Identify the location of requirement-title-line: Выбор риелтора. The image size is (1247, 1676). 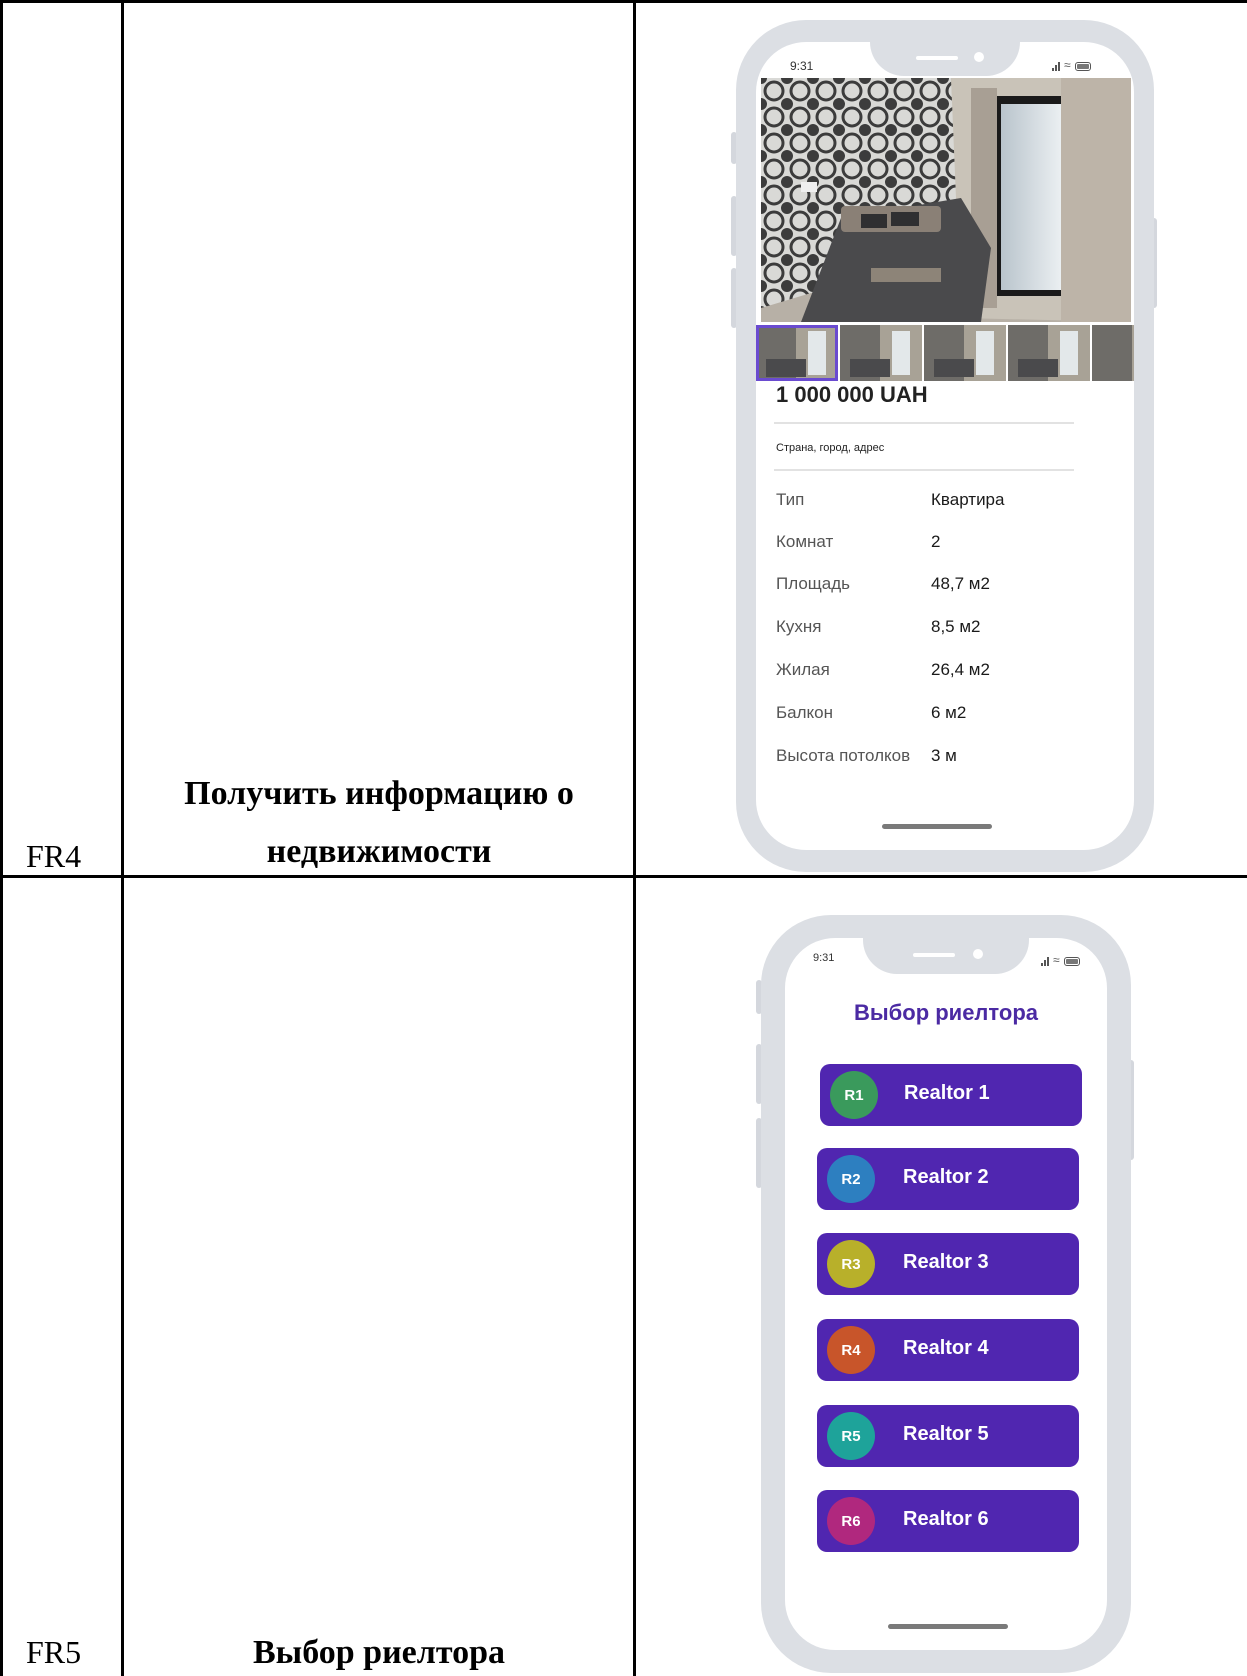
(378, 1652).